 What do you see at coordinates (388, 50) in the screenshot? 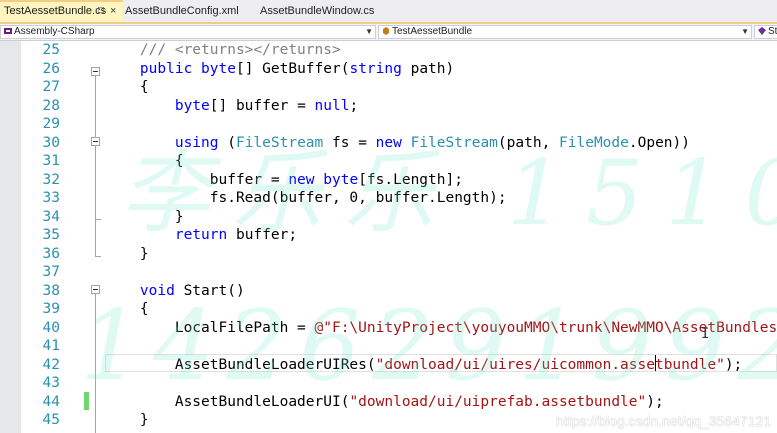
I see `code-line: 25 /// <returns></returns>` at bounding box center [388, 50].